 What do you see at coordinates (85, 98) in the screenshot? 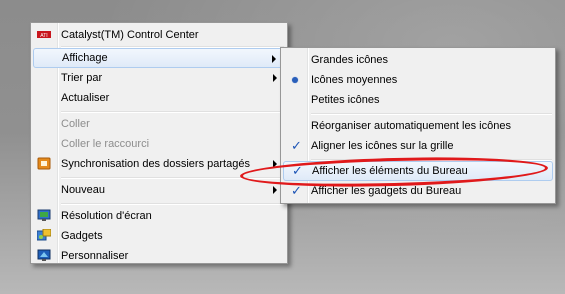
I see `menu-item-label: Actualiser` at bounding box center [85, 98].